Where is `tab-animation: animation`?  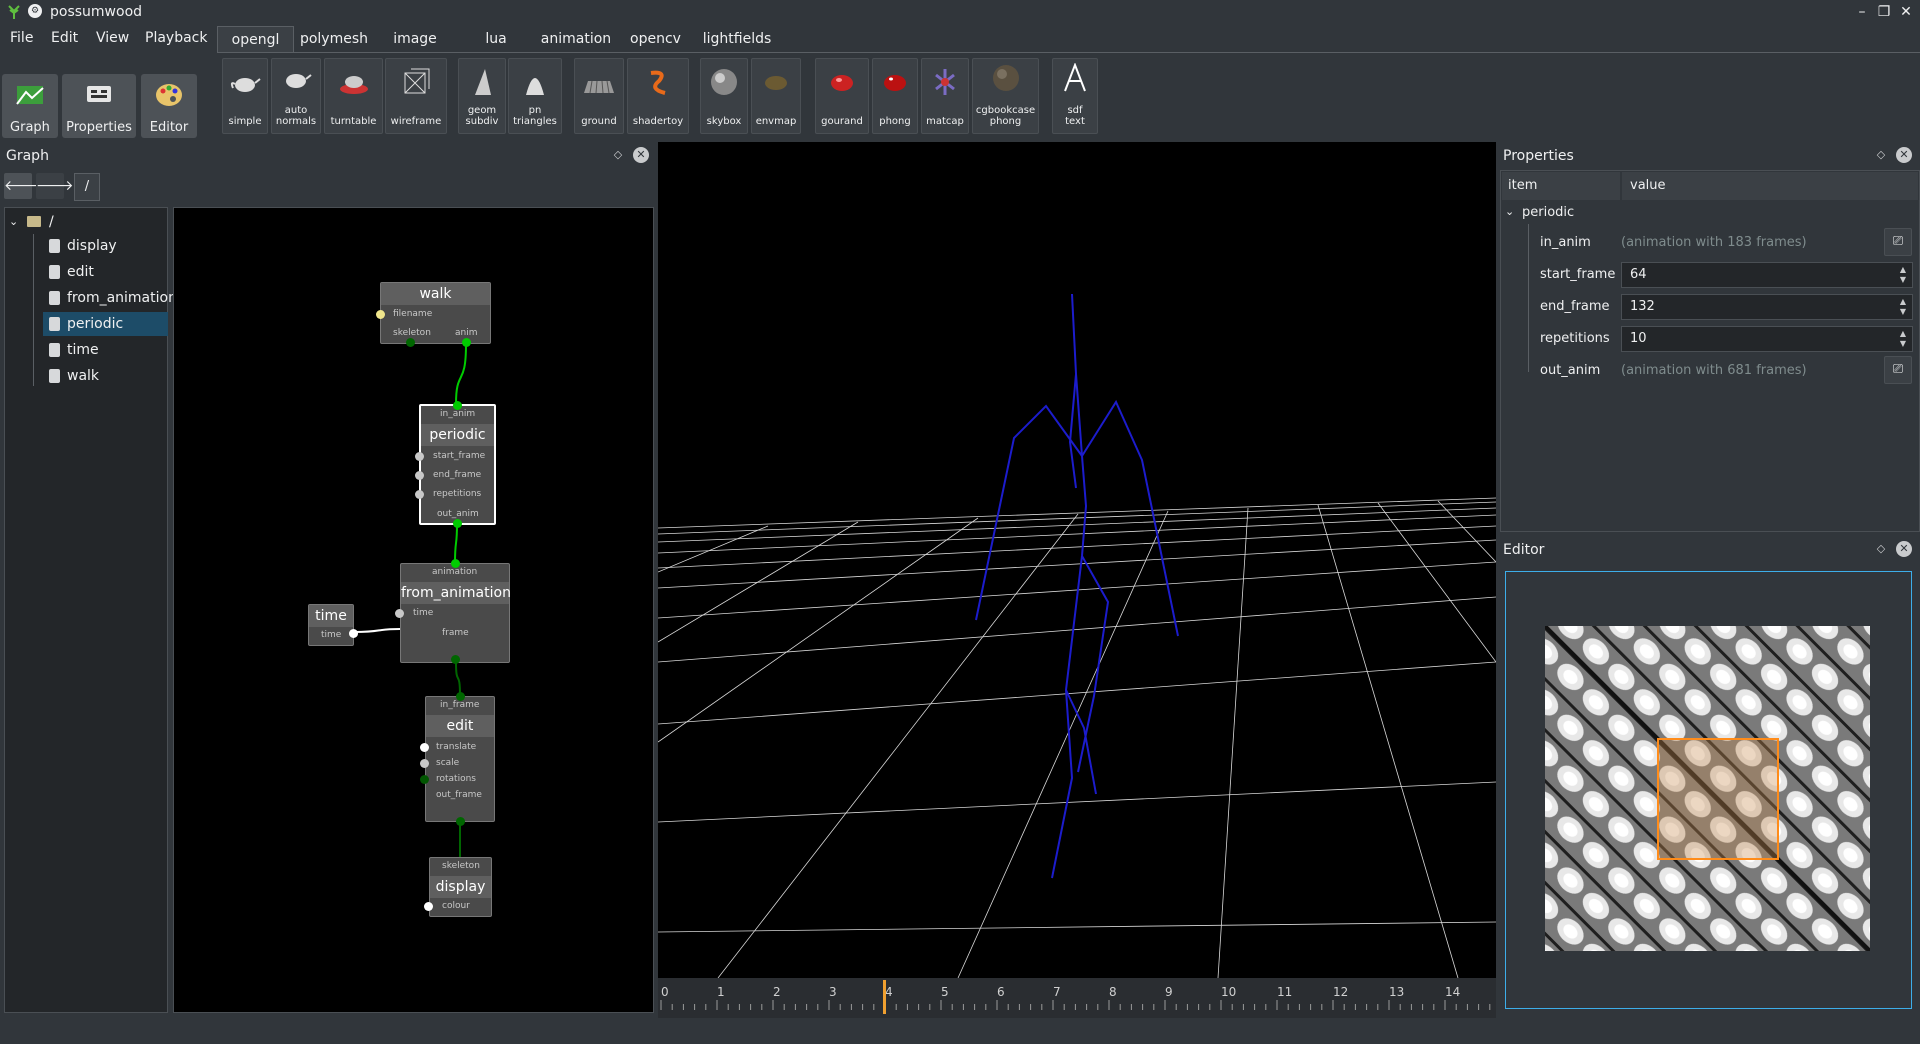 tab-animation: animation is located at coordinates (576, 39).